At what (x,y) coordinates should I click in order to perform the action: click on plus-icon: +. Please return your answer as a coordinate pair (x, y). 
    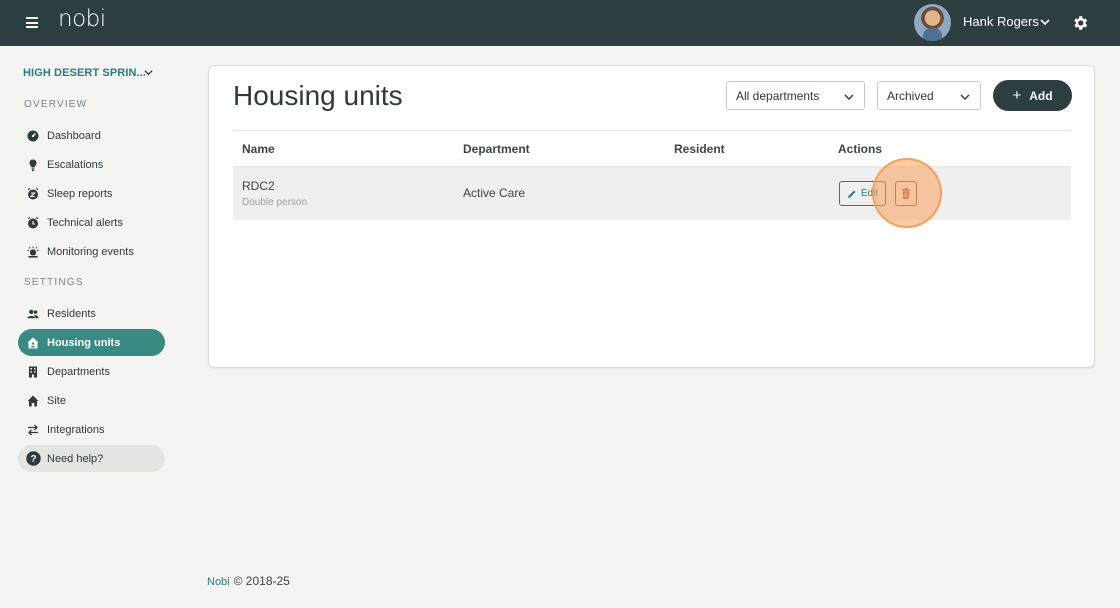
    Looking at the image, I should click on (1017, 95).